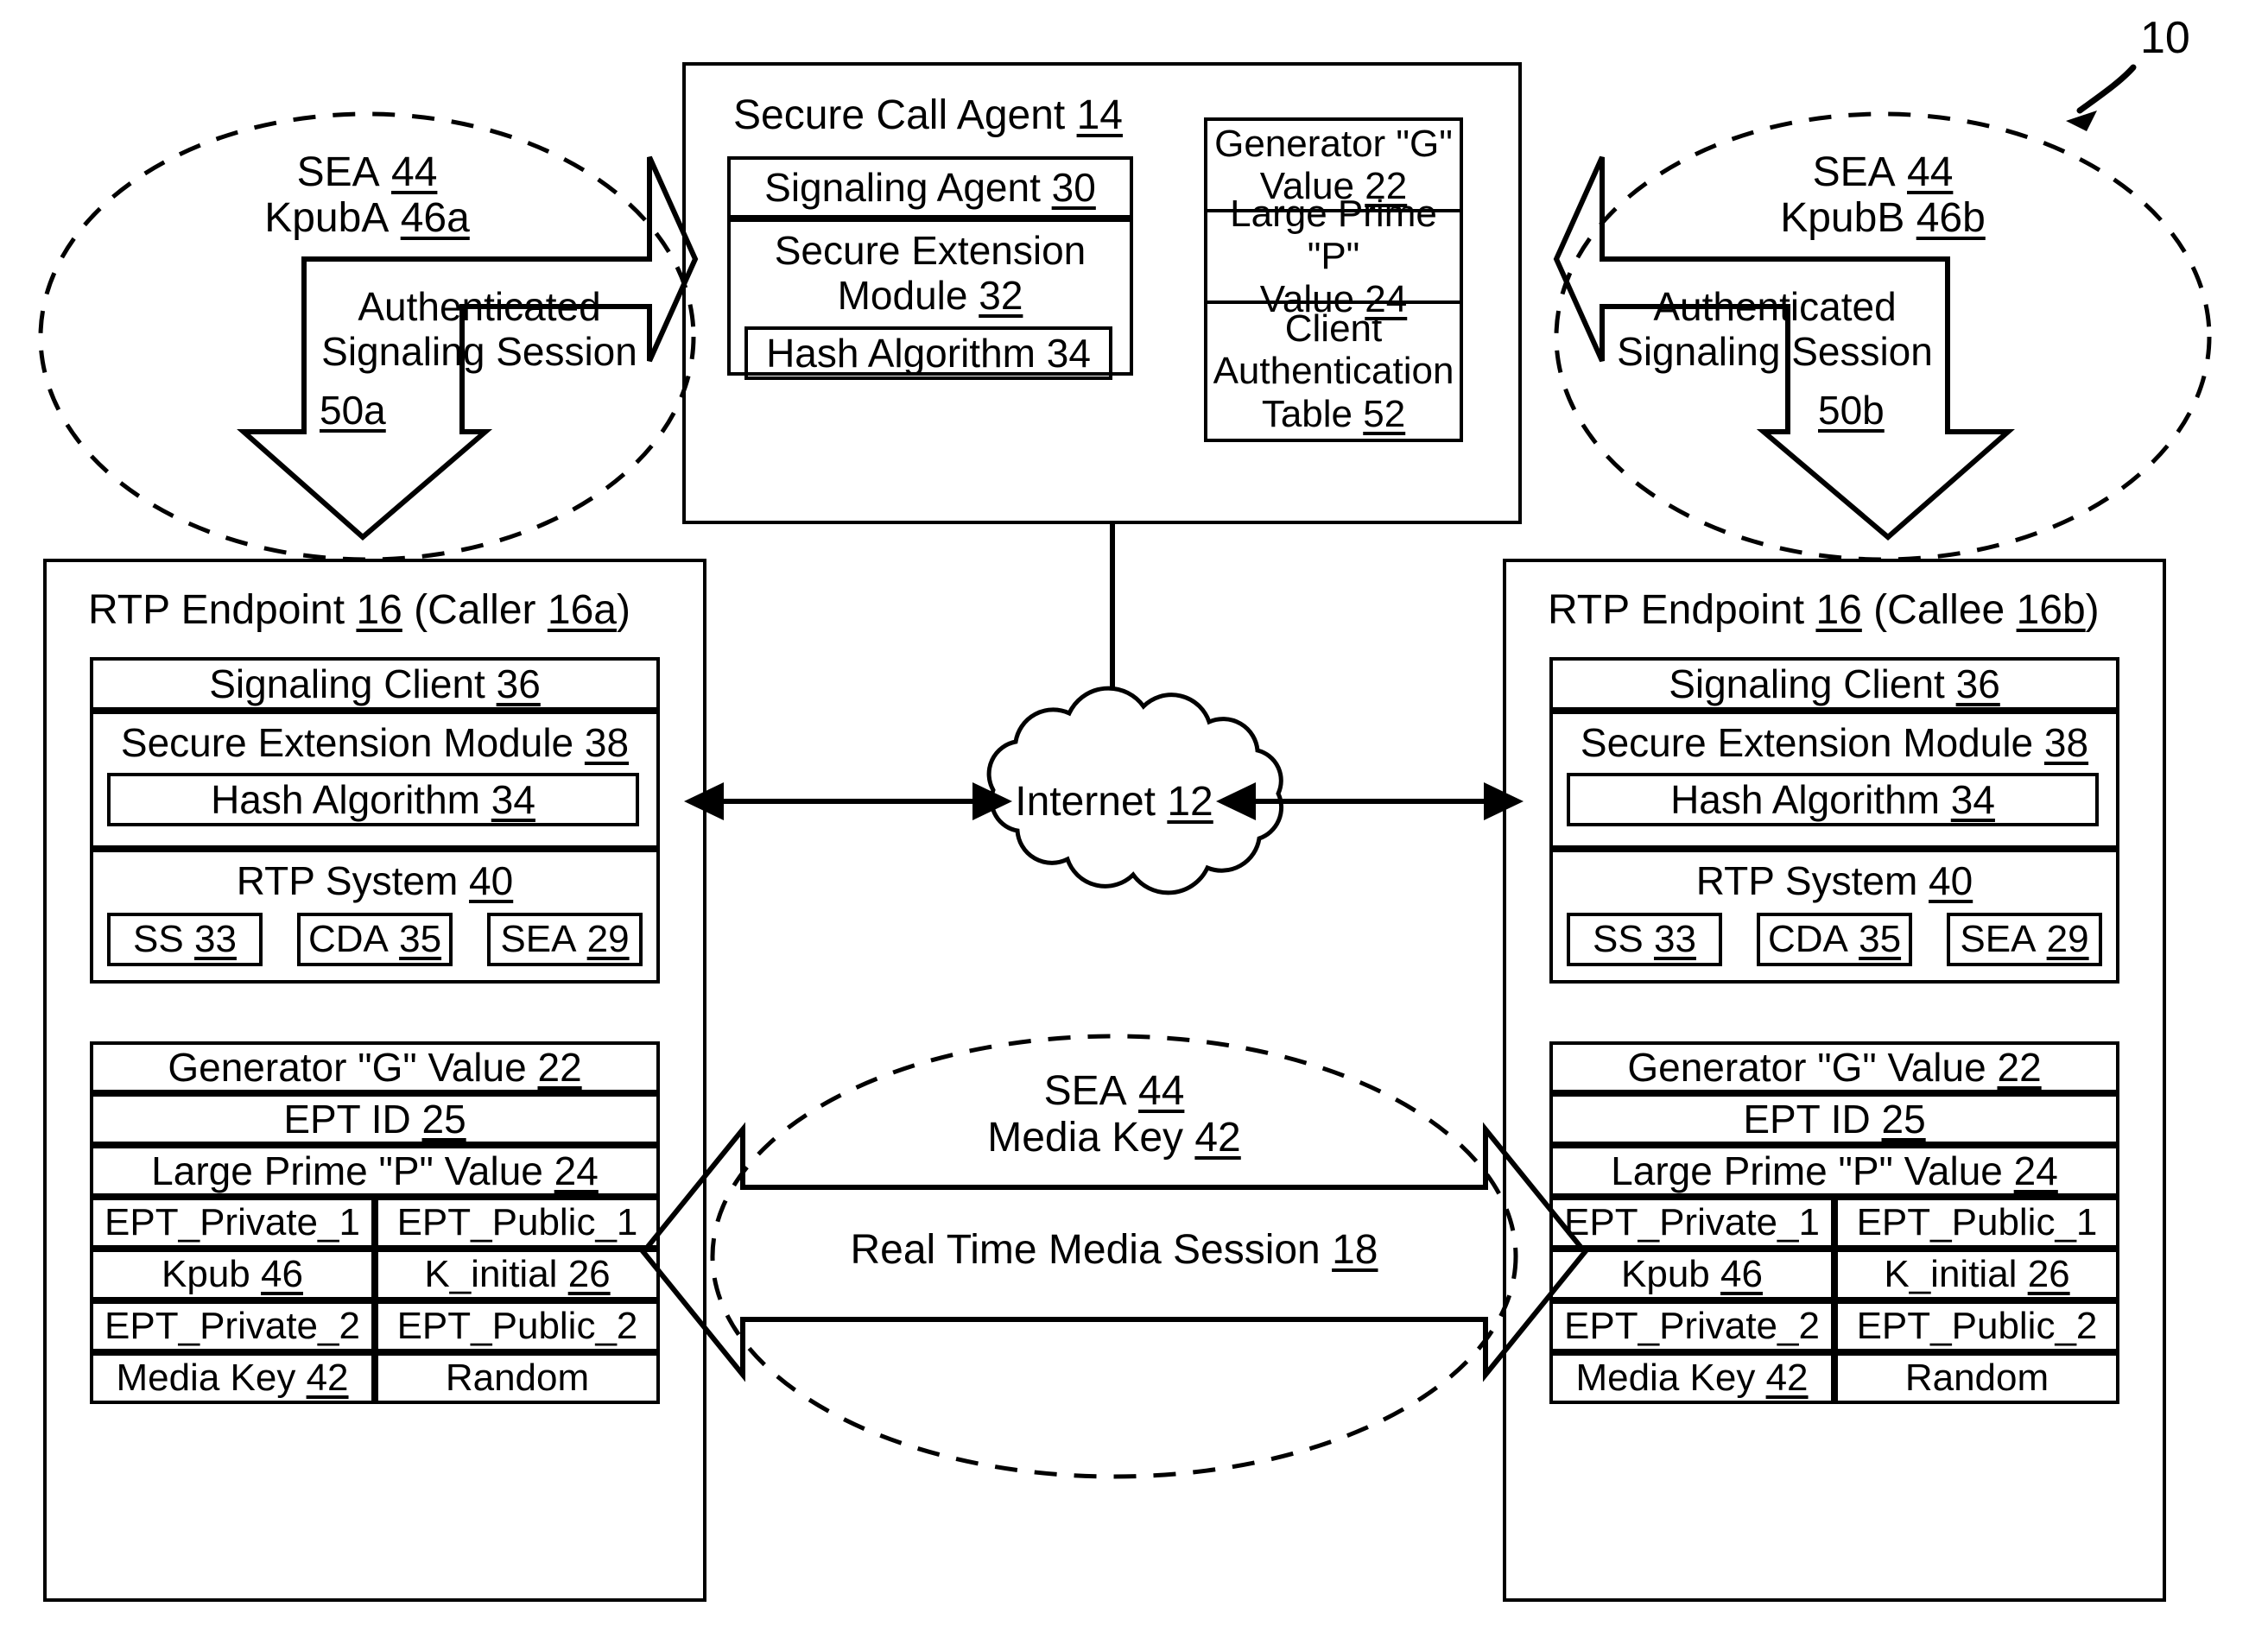  What do you see at coordinates (1824, 610) in the screenshot?
I see `rtp-endpoint-callee-title: RTP Endpoint 16 (Callee 16b)` at bounding box center [1824, 610].